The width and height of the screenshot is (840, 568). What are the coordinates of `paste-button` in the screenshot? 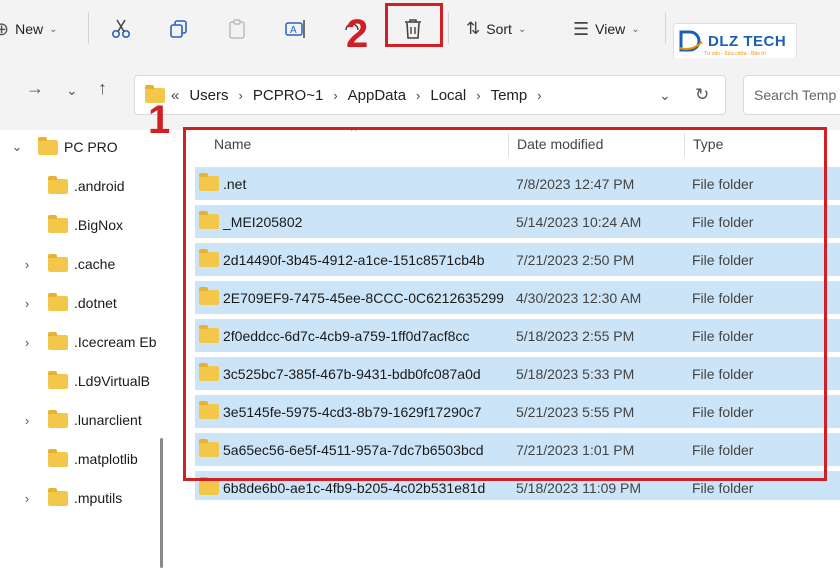 It's located at (237, 29).